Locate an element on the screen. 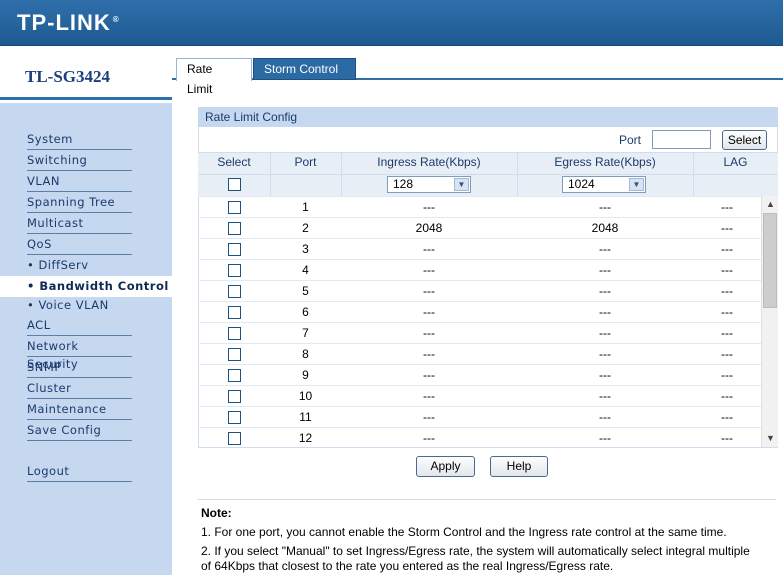 The width and height of the screenshot is (783, 575). table-row: 3 --- --- --- is located at coordinates (479, 248).